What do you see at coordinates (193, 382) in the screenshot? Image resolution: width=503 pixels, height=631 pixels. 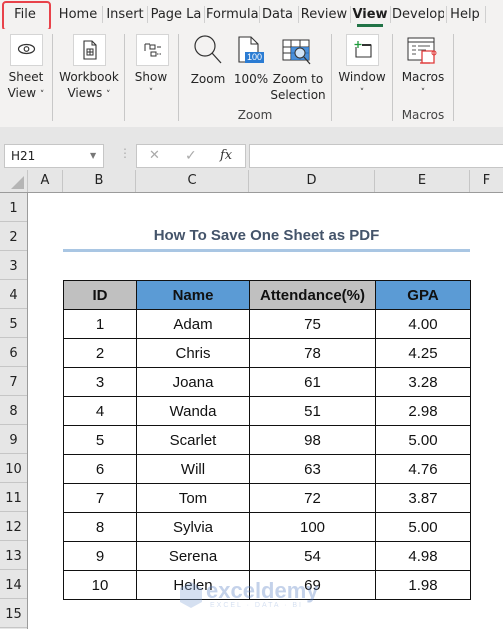 I see `cell-name: Joana` at bounding box center [193, 382].